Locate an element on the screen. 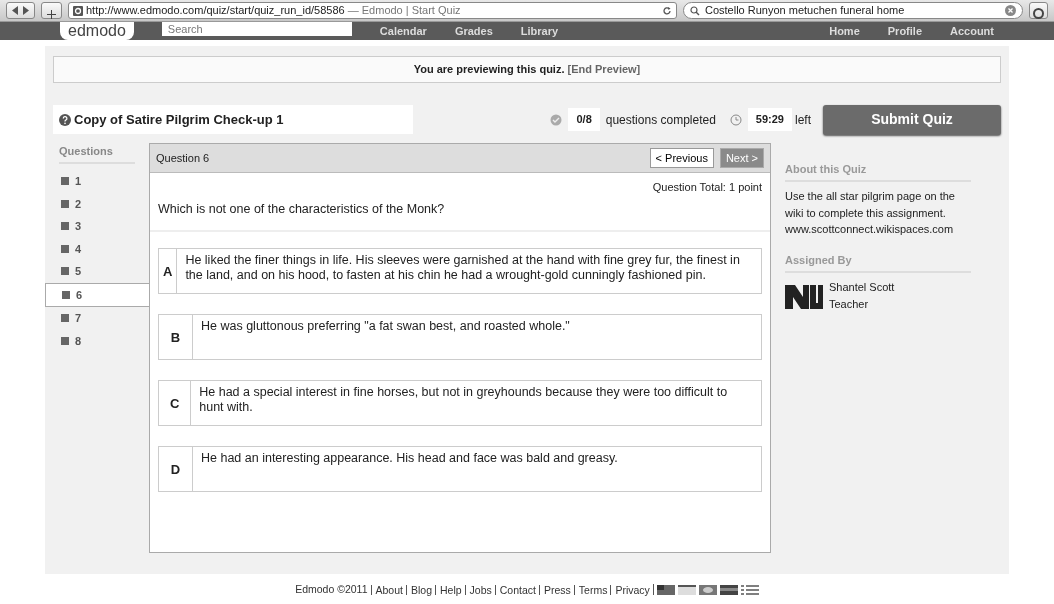 Image resolution: width=1054 pixels, height=604 pixels. search-field: Search is located at coordinates (256, 29).